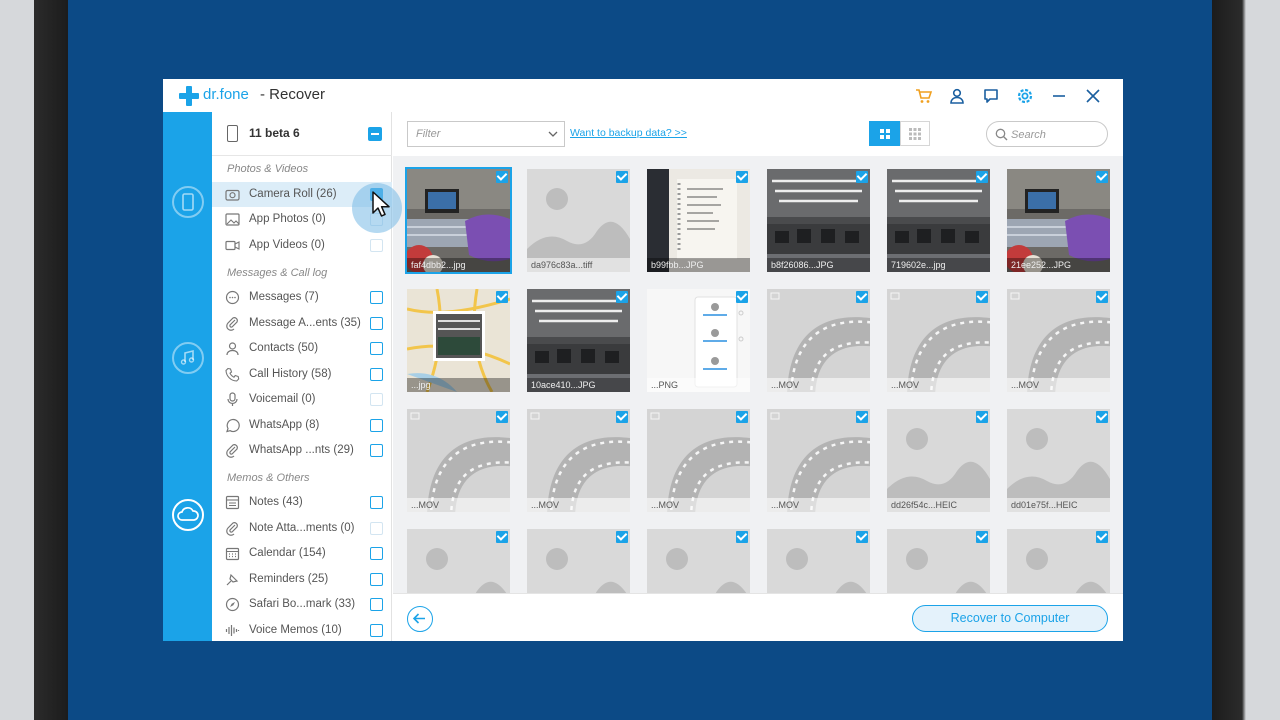 The width and height of the screenshot is (1280, 720). Describe the element at coordinates (884, 133) in the screenshot. I see `grid-view-button` at that location.